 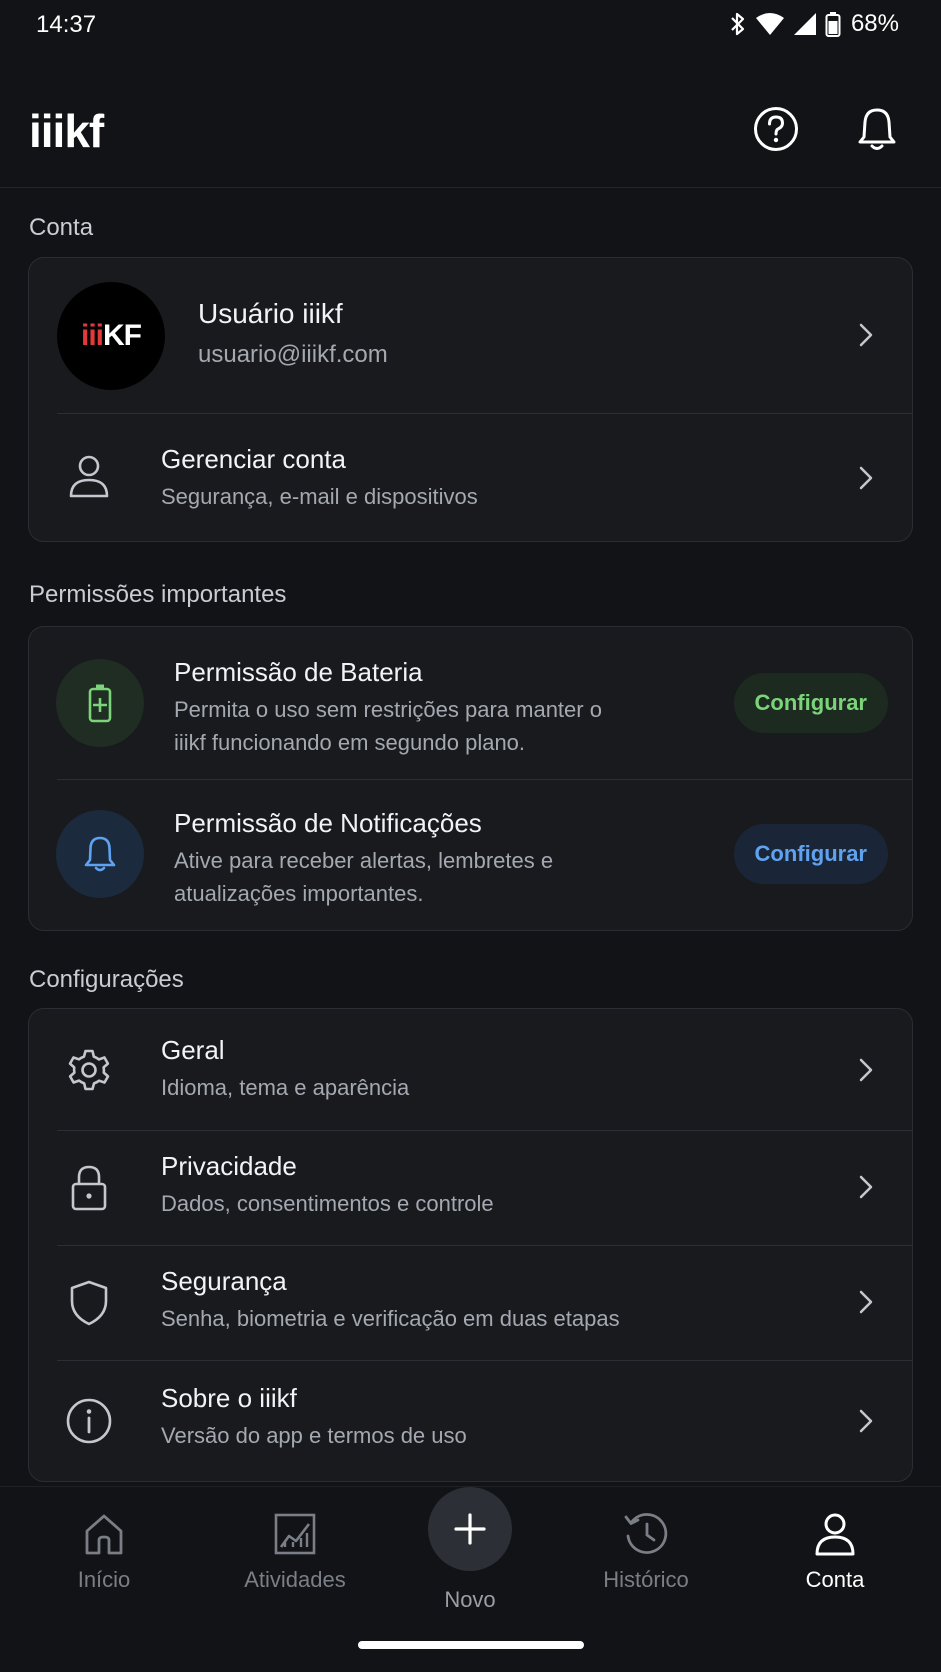 What do you see at coordinates (470, 25) in the screenshot?
I see `status-bar: 14:37 68%` at bounding box center [470, 25].